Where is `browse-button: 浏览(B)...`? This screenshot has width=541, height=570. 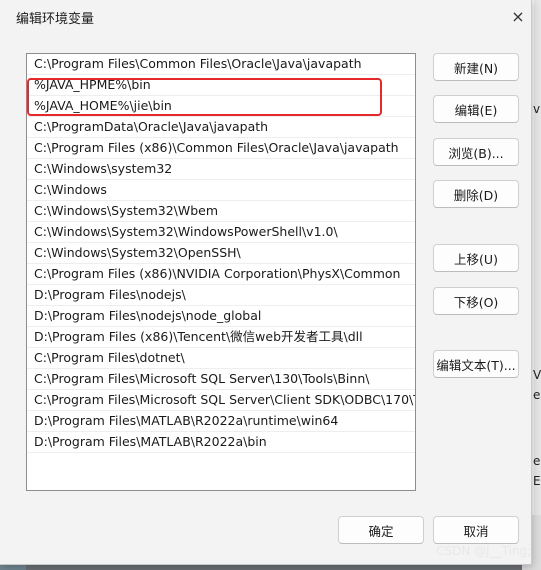 browse-button: 浏览(B)... is located at coordinates (476, 152).